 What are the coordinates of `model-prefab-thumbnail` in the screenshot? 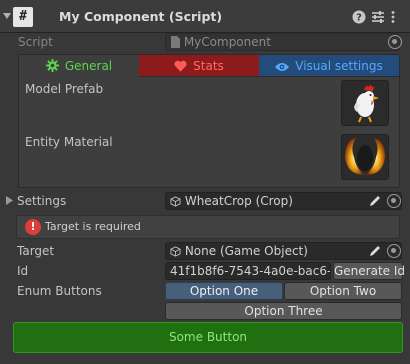 It's located at (365, 103).